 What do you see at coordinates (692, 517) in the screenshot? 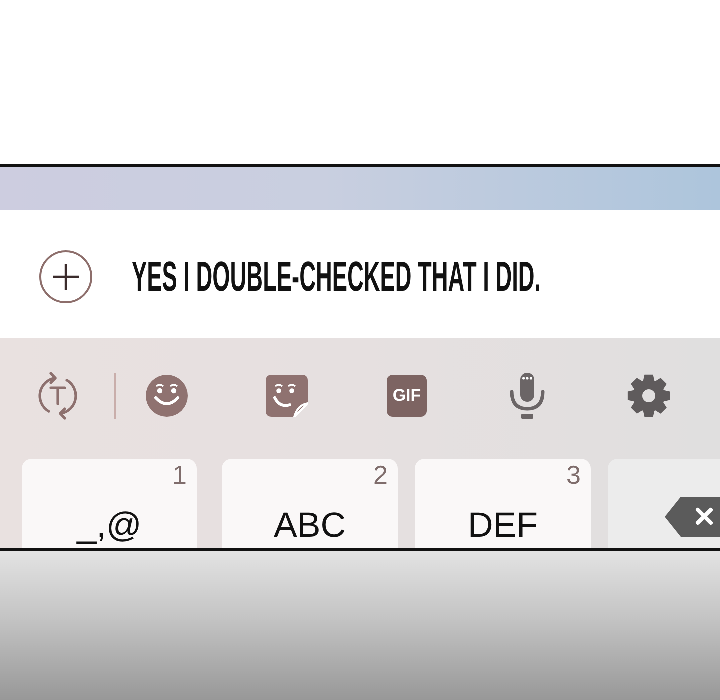
I see `backspace-icon` at bounding box center [692, 517].